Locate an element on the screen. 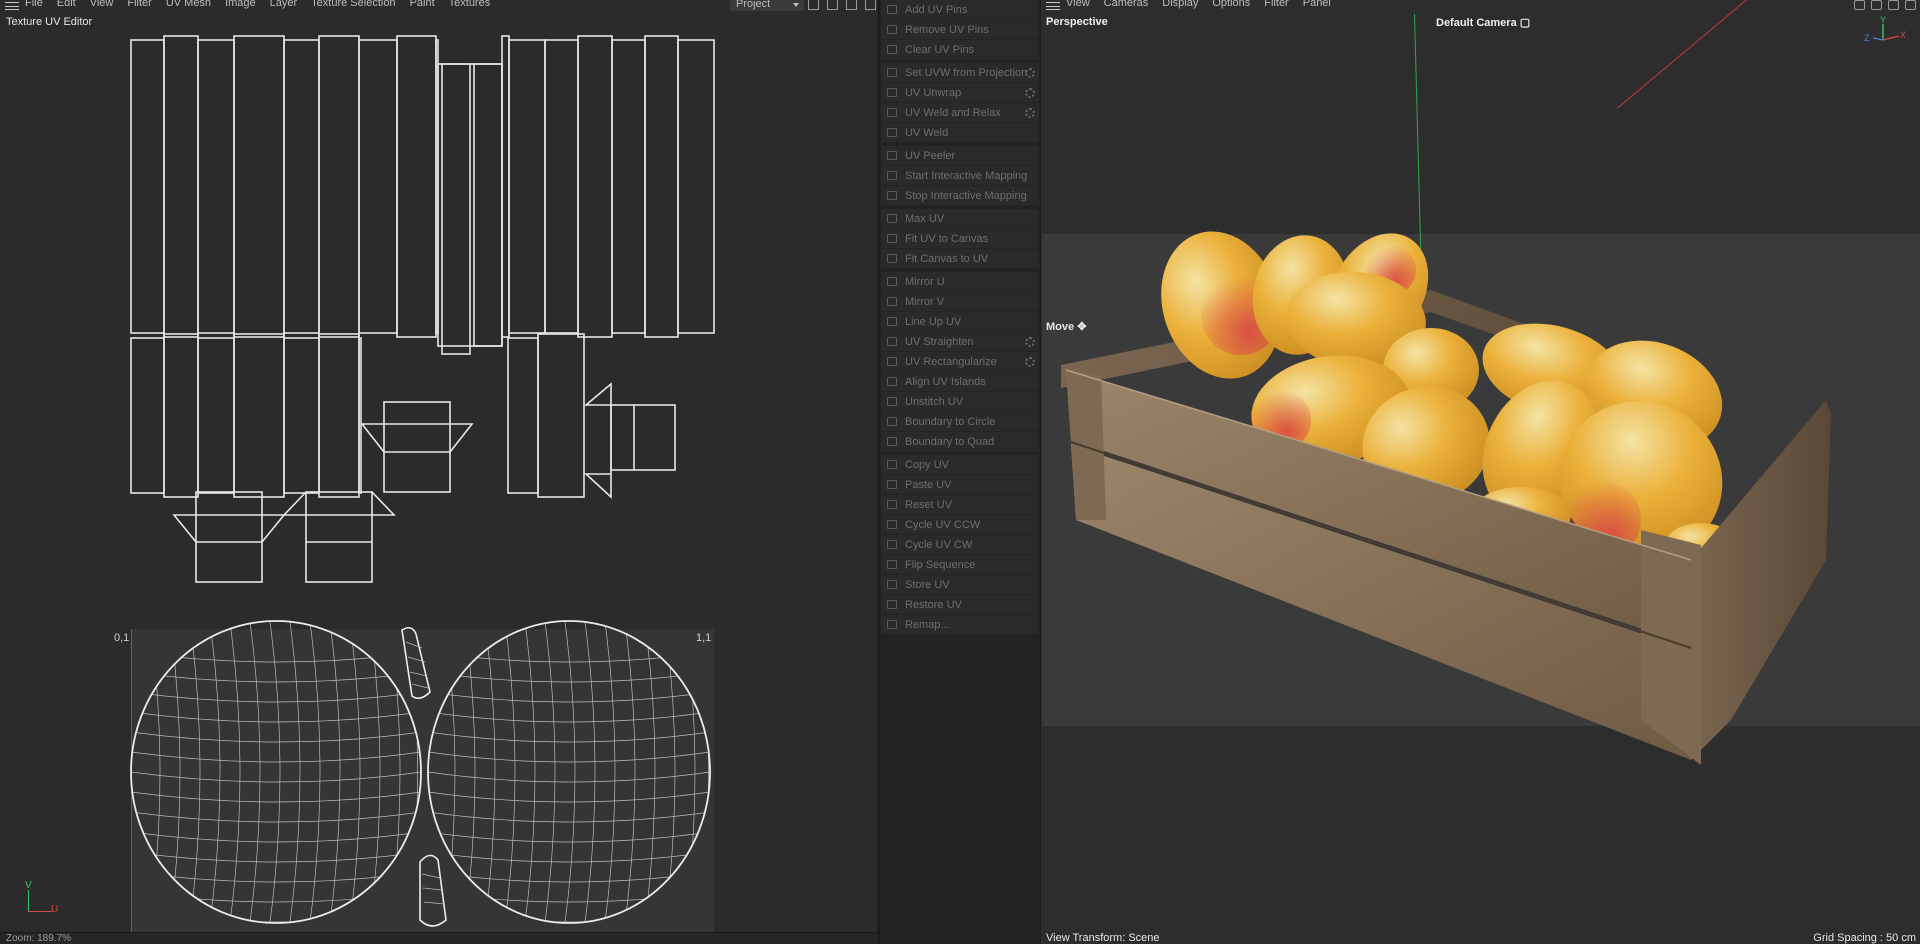 The width and height of the screenshot is (1920, 944). cmd-label: Start Interactive Mapping is located at coordinates (966, 175).